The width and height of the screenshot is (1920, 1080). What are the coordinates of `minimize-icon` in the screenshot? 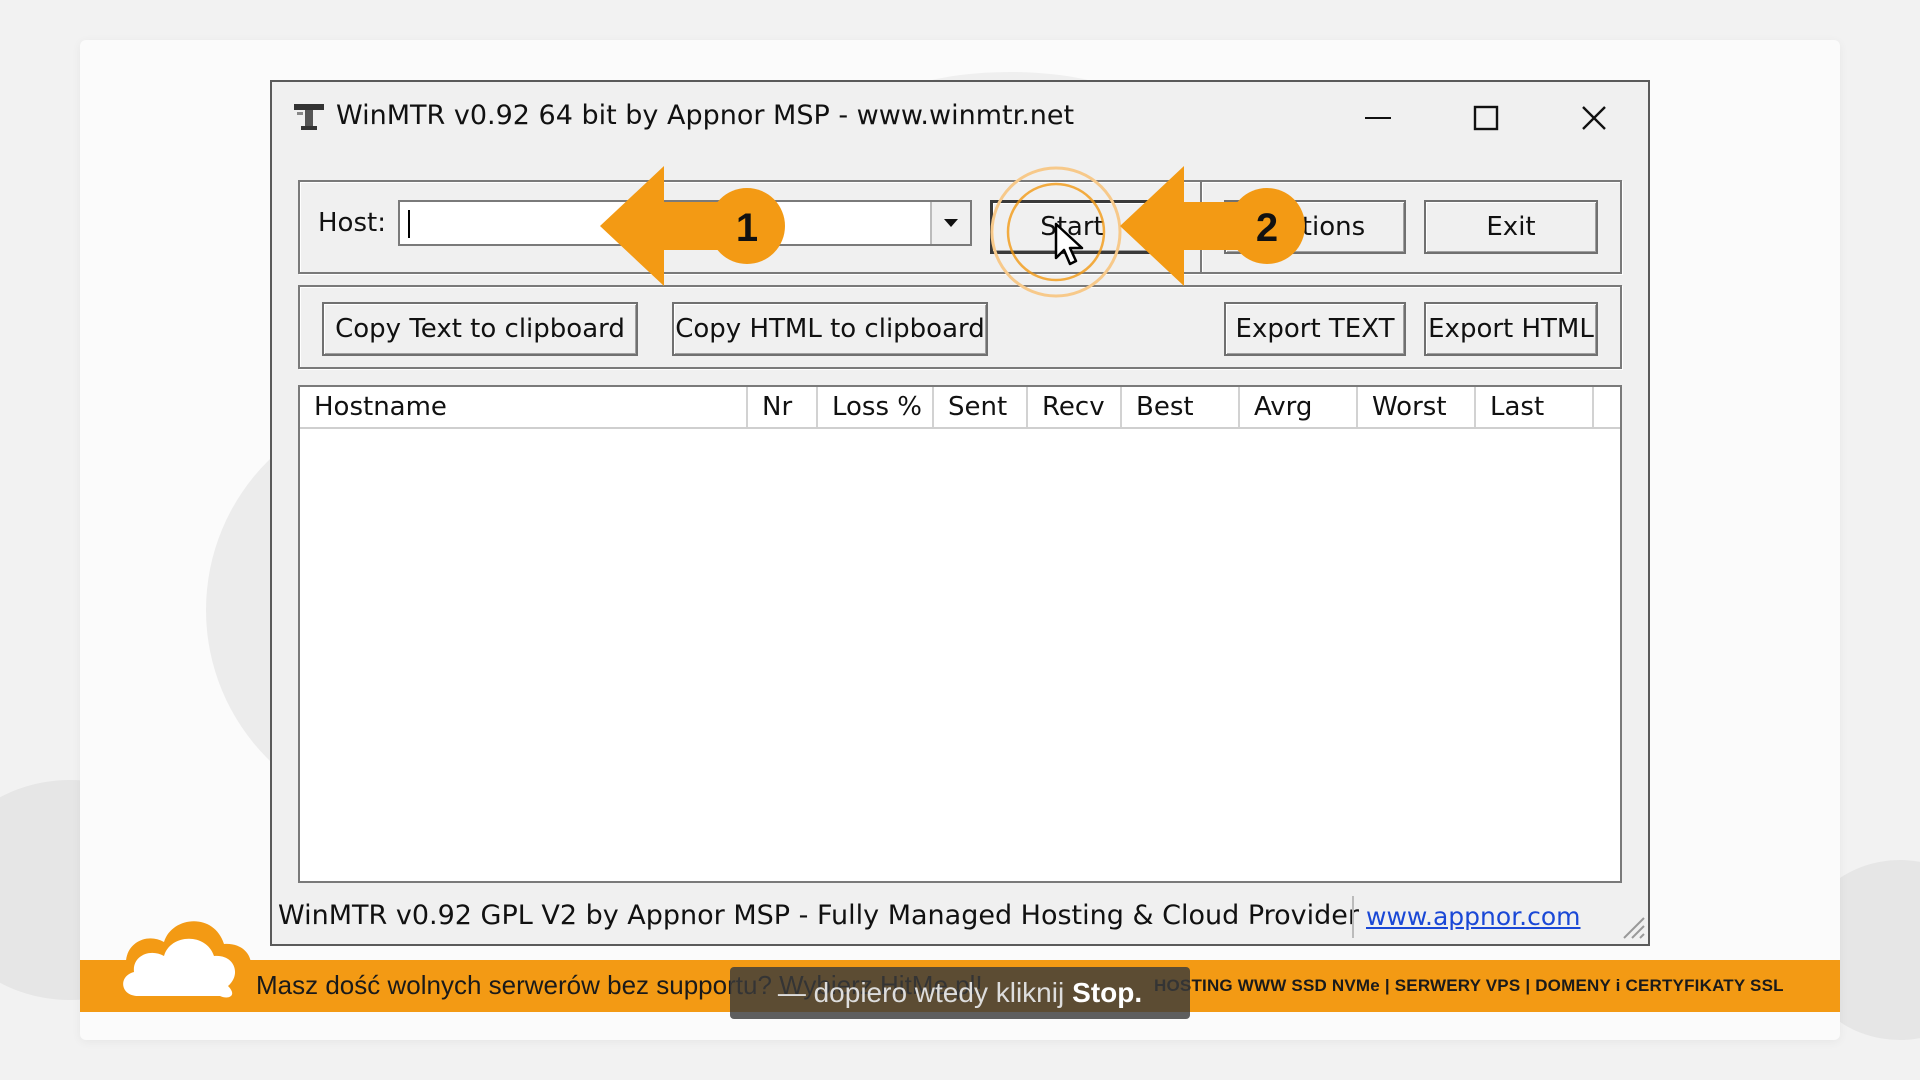 It's located at (1378, 118).